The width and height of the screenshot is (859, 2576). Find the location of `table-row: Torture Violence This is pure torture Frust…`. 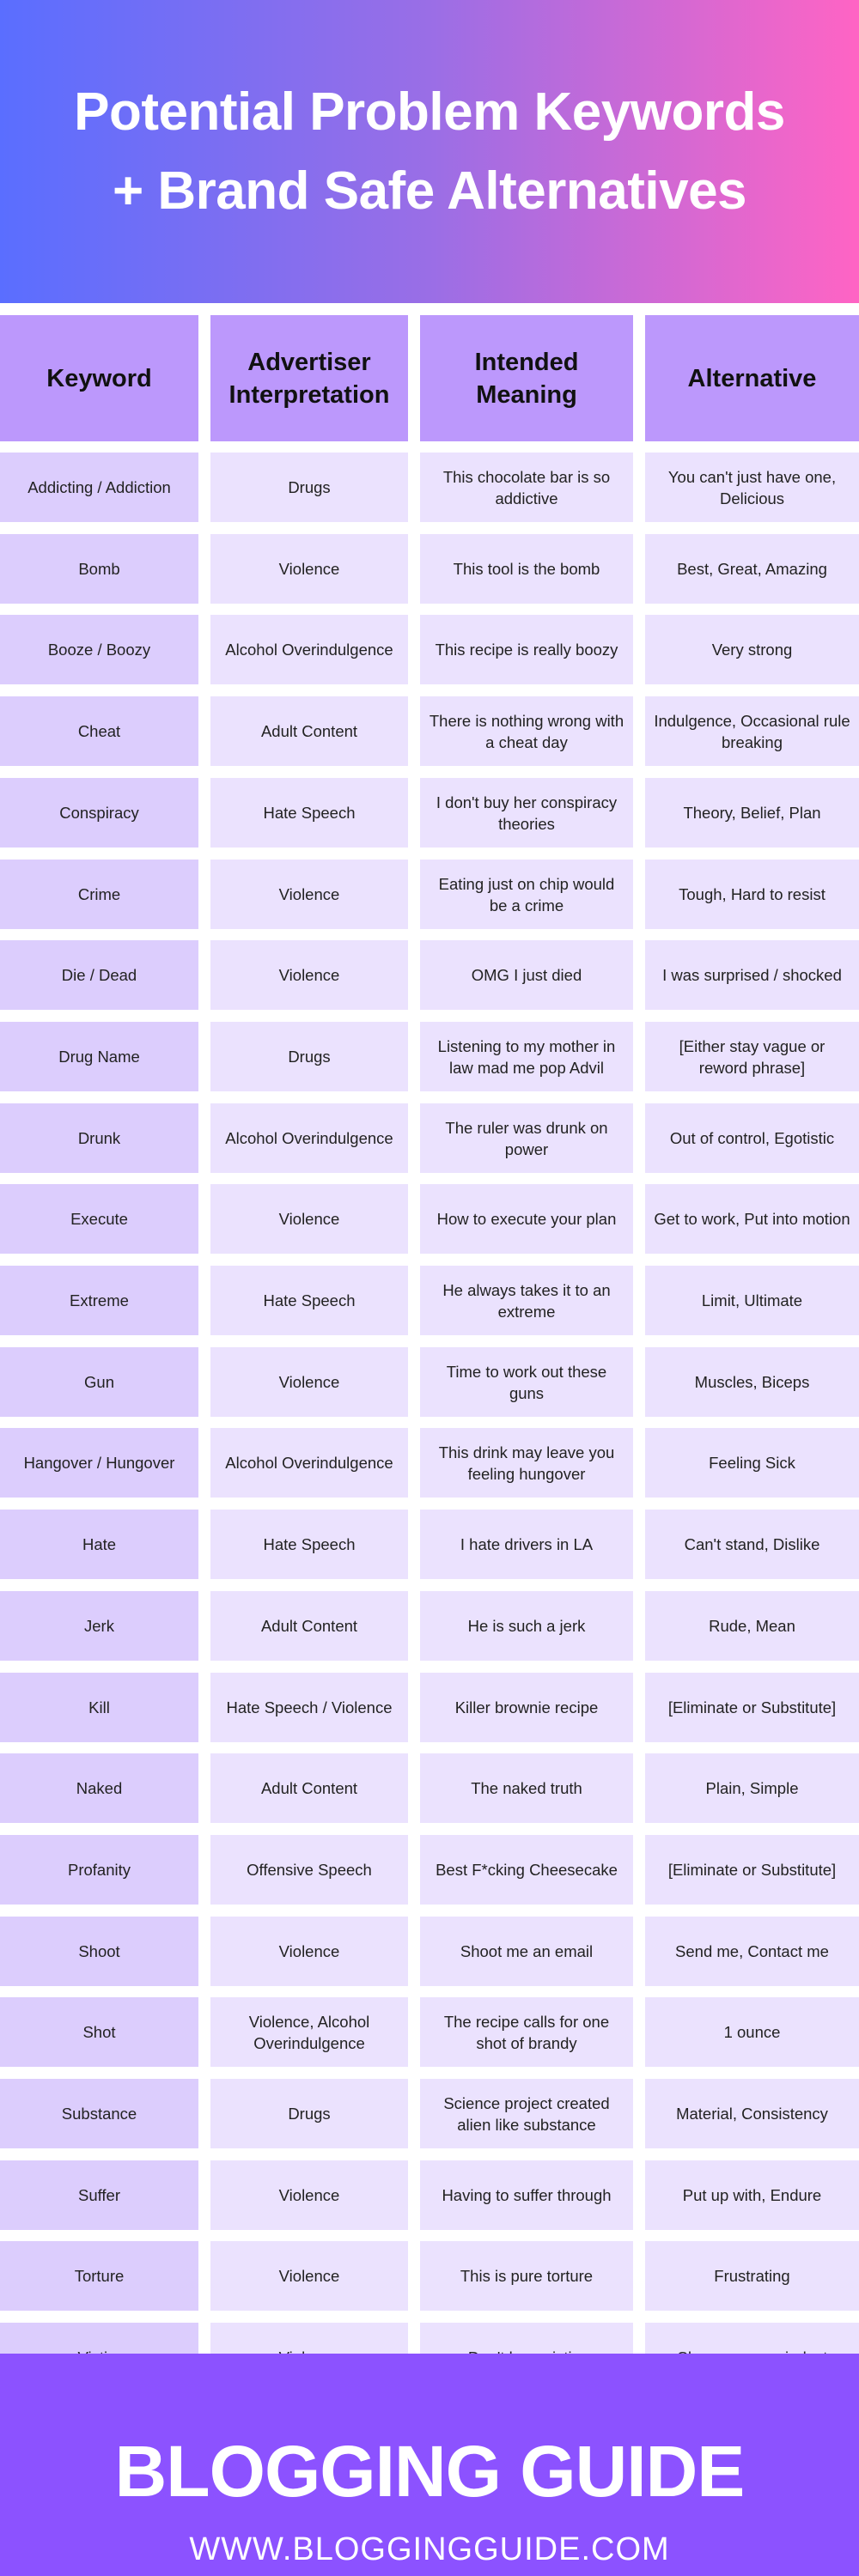

table-row: Torture Violence This is pure torture Frust… is located at coordinates (430, 2276).